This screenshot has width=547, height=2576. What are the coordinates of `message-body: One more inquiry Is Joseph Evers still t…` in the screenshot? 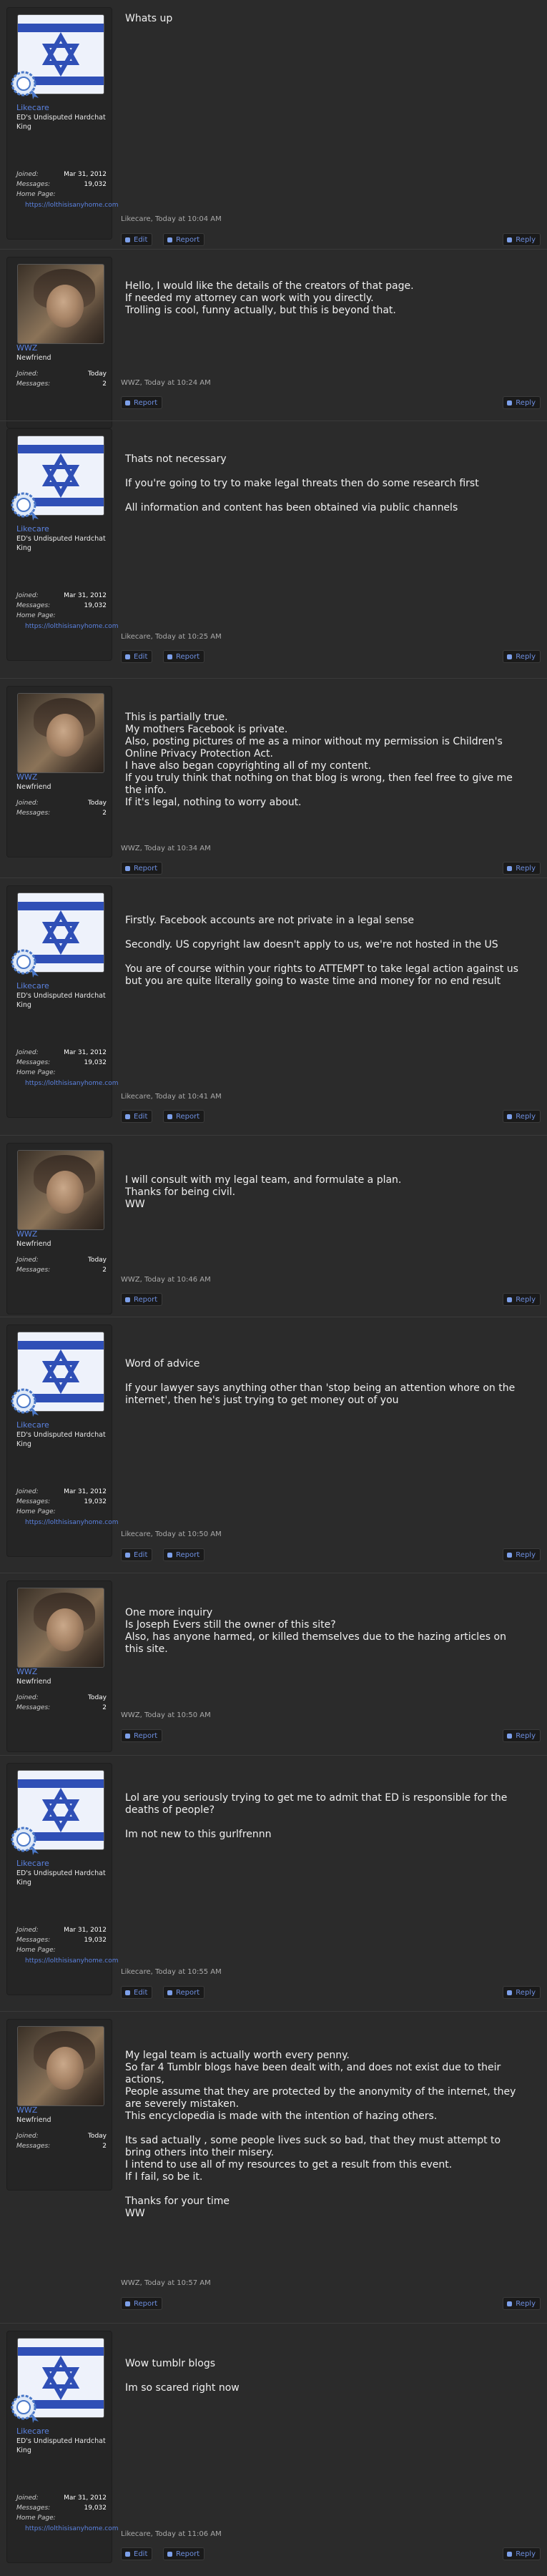 It's located at (325, 1631).